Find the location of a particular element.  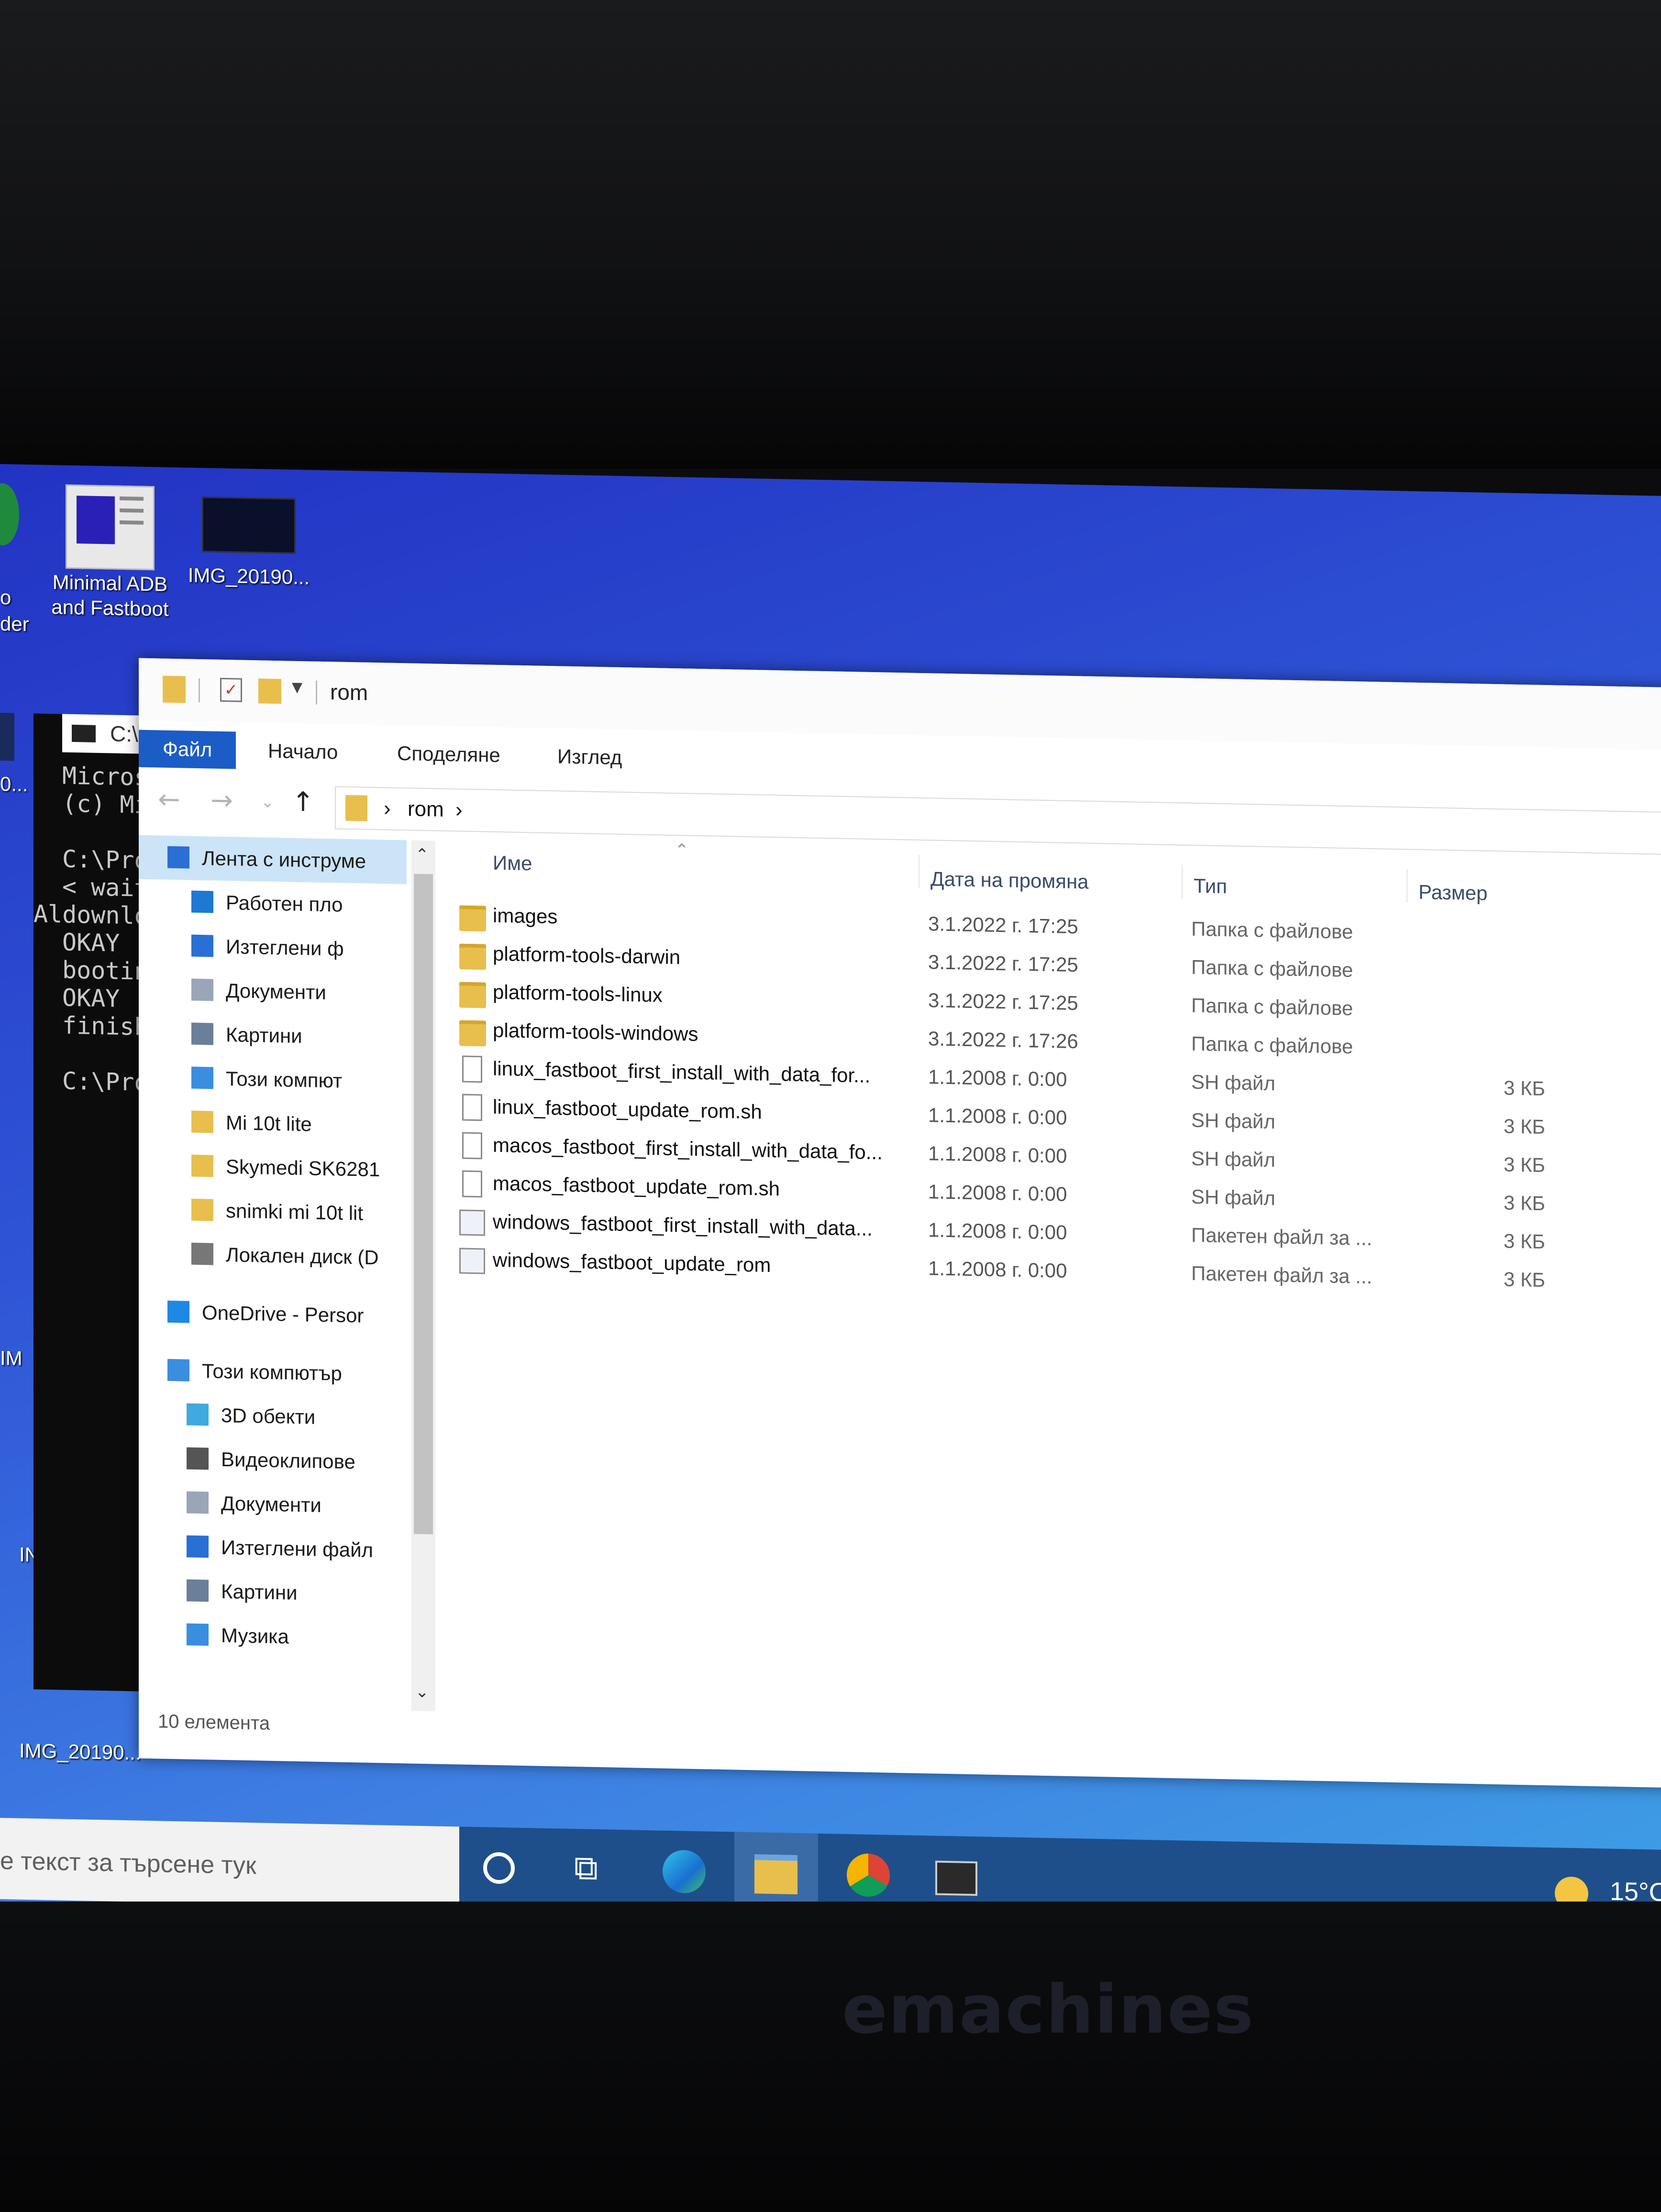

nav-item-label: Локален диск (D is located at coordinates (303, 1256).